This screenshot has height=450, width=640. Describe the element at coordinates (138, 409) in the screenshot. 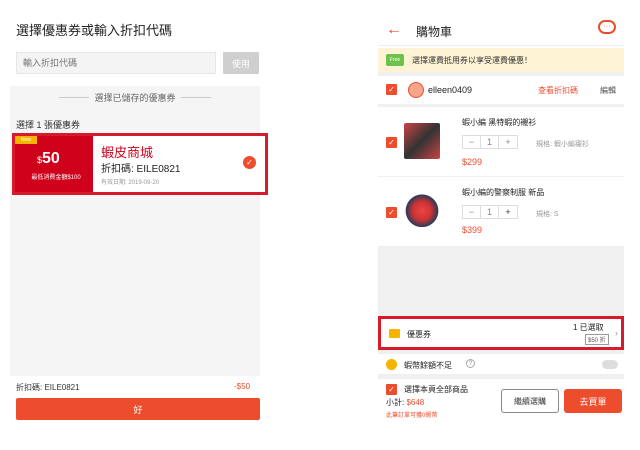

I see `ok-button: 好` at that location.